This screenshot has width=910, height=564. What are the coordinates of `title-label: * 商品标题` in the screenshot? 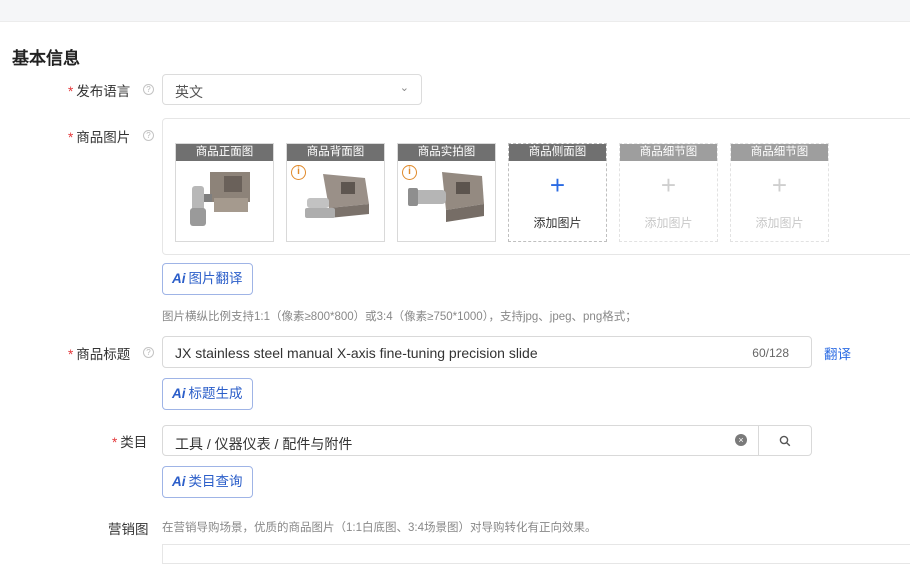 It's located at (99, 354).